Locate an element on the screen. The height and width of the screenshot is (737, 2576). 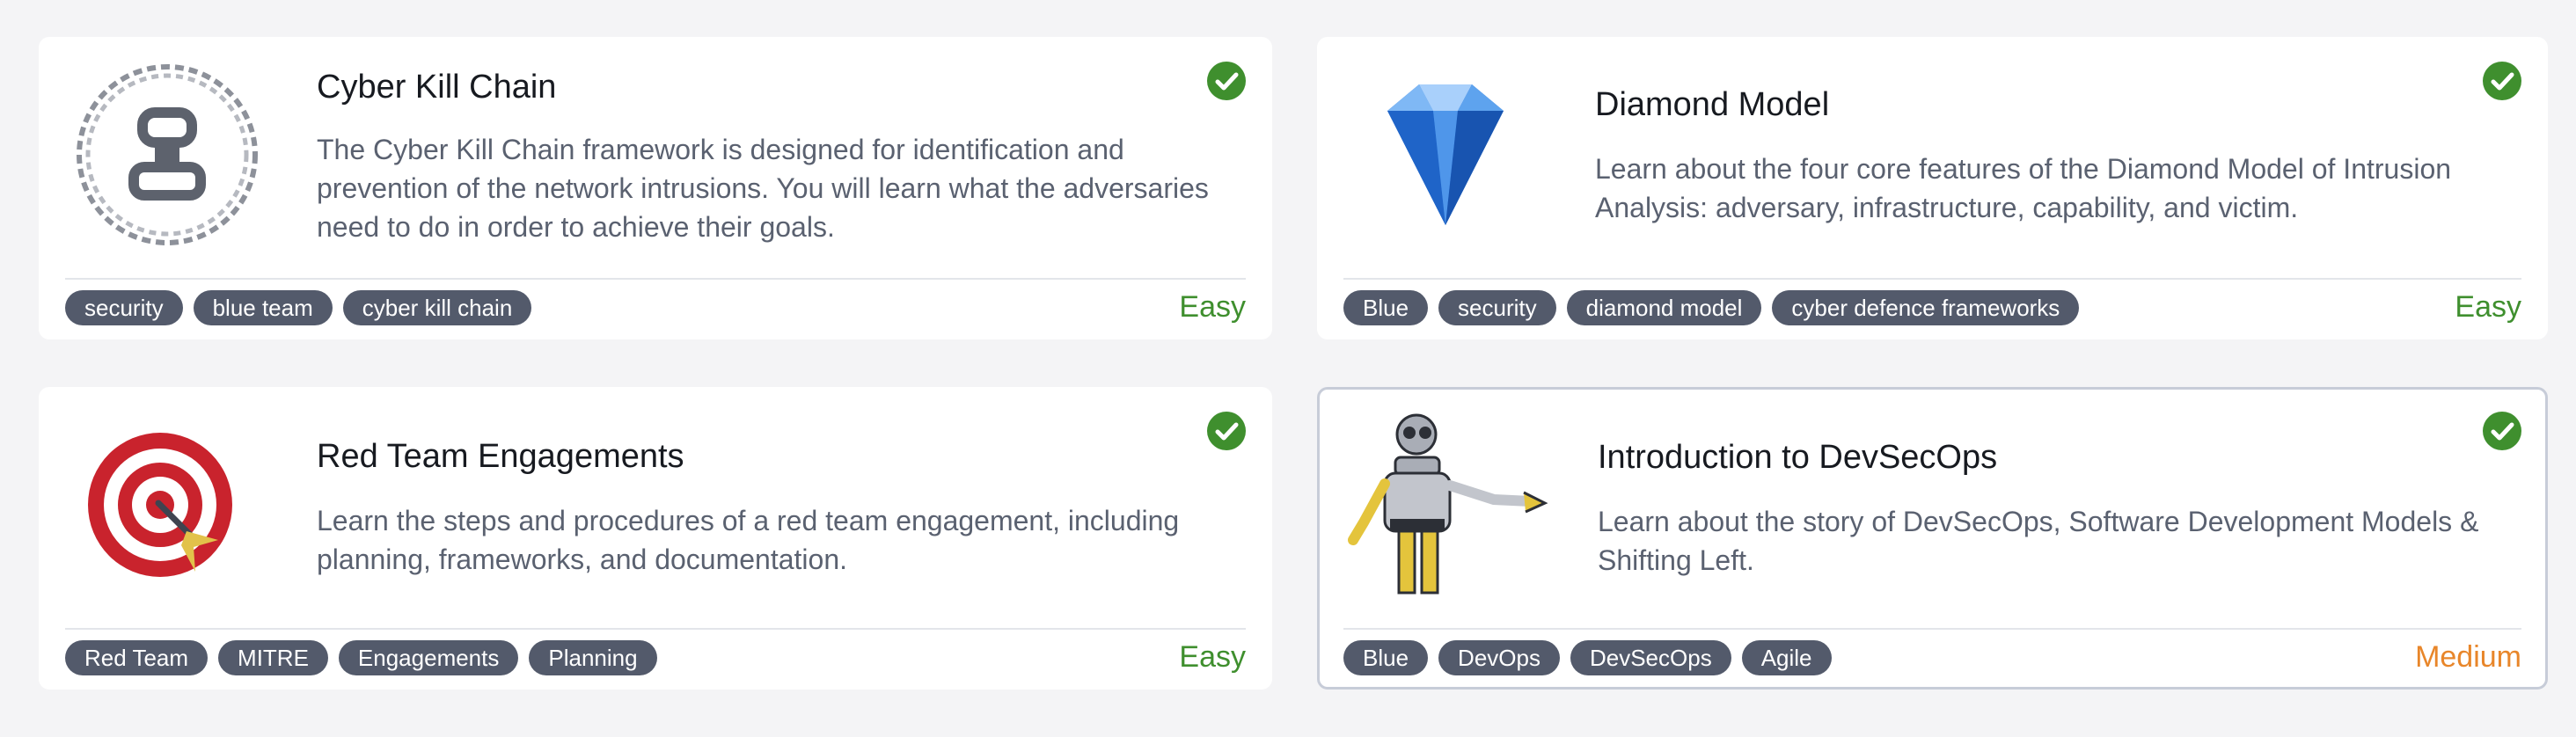
tag: Red Team is located at coordinates (137, 657).